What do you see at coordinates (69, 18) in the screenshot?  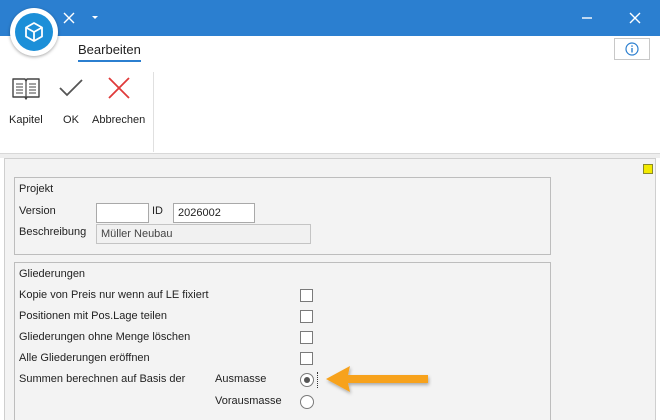 I see `quick-access-close-icon` at bounding box center [69, 18].